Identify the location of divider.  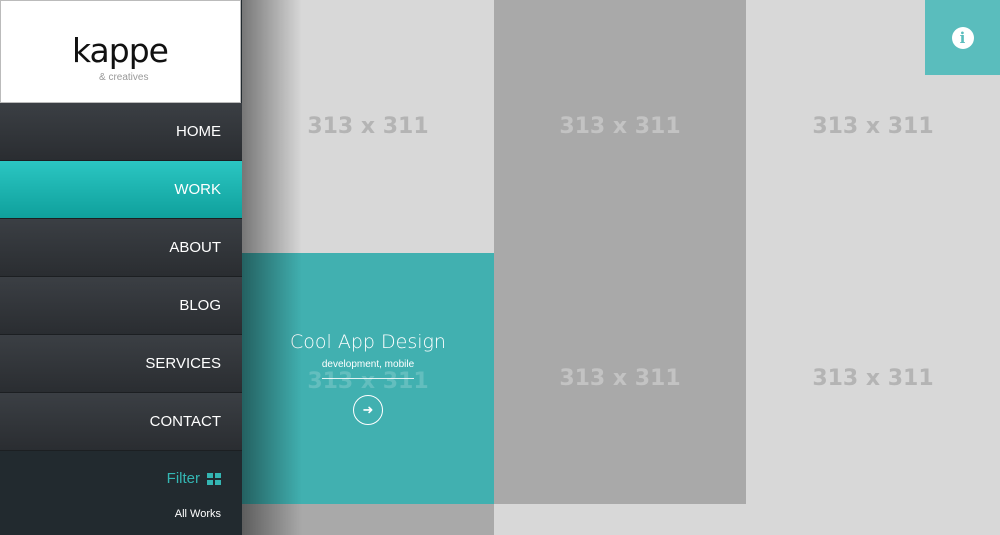
(368, 378).